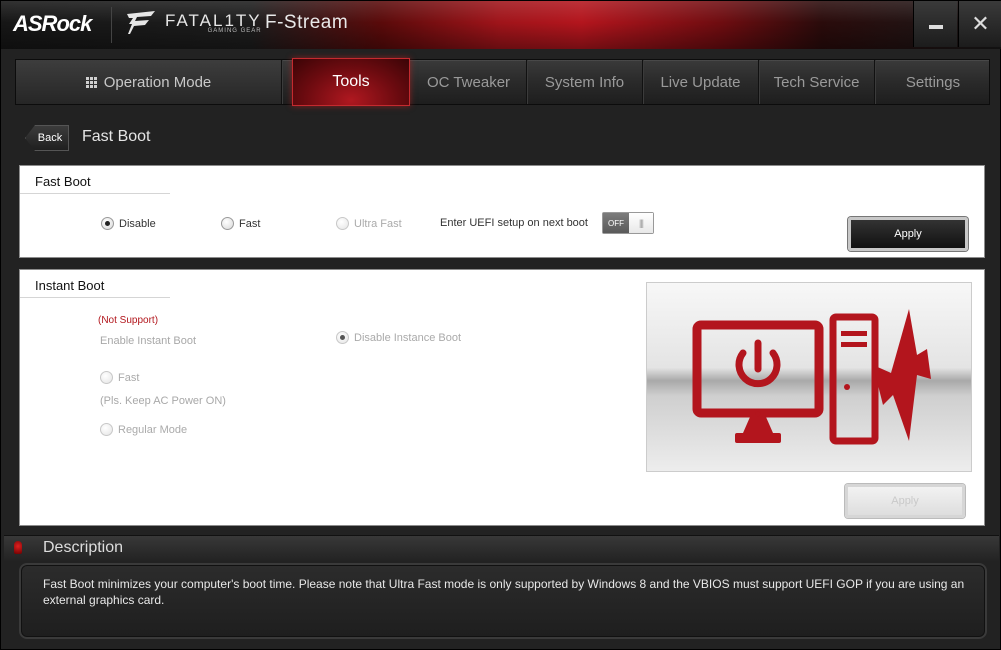 Image resolution: width=1001 pixels, height=650 pixels. I want to click on close-icon: ✕, so click(980, 23).